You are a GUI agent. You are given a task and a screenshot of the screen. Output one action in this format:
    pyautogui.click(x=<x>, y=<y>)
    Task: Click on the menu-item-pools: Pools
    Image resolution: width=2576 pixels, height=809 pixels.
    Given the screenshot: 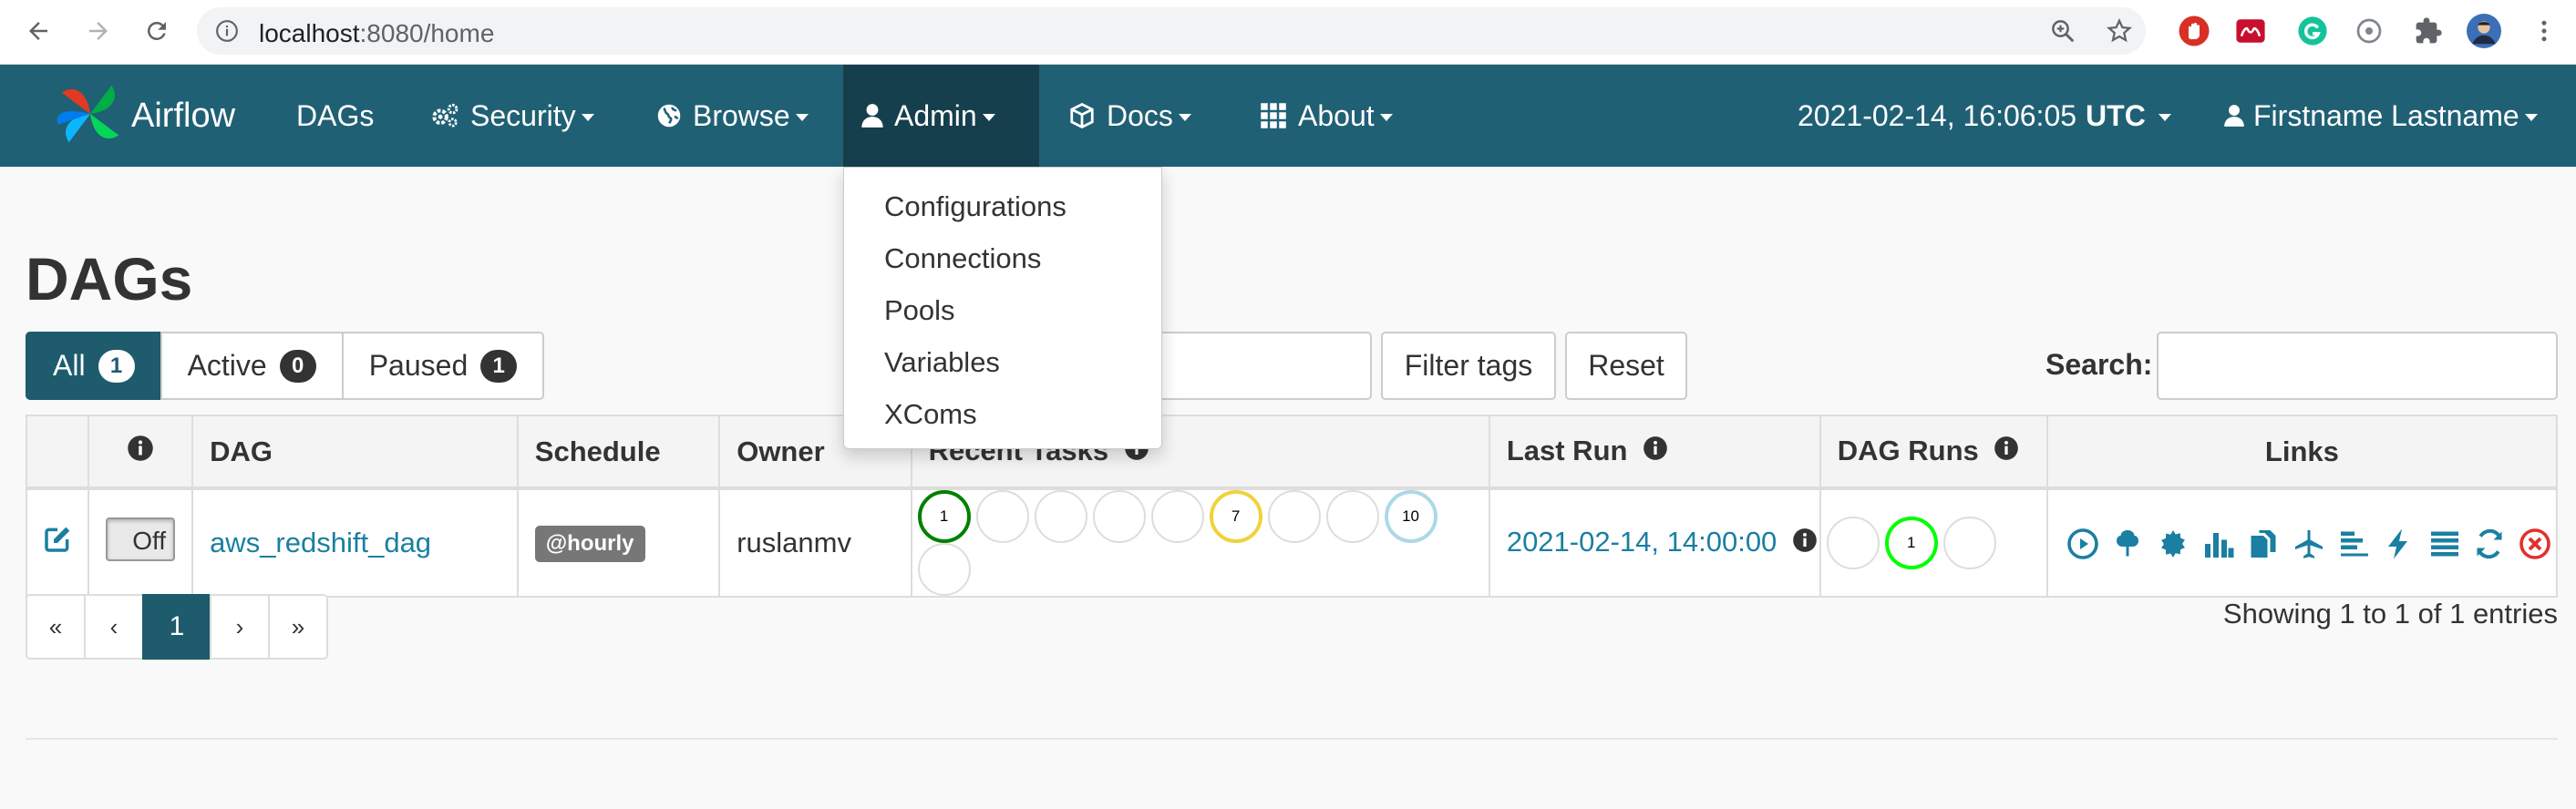 What is the action you would take?
    pyautogui.click(x=1002, y=310)
    